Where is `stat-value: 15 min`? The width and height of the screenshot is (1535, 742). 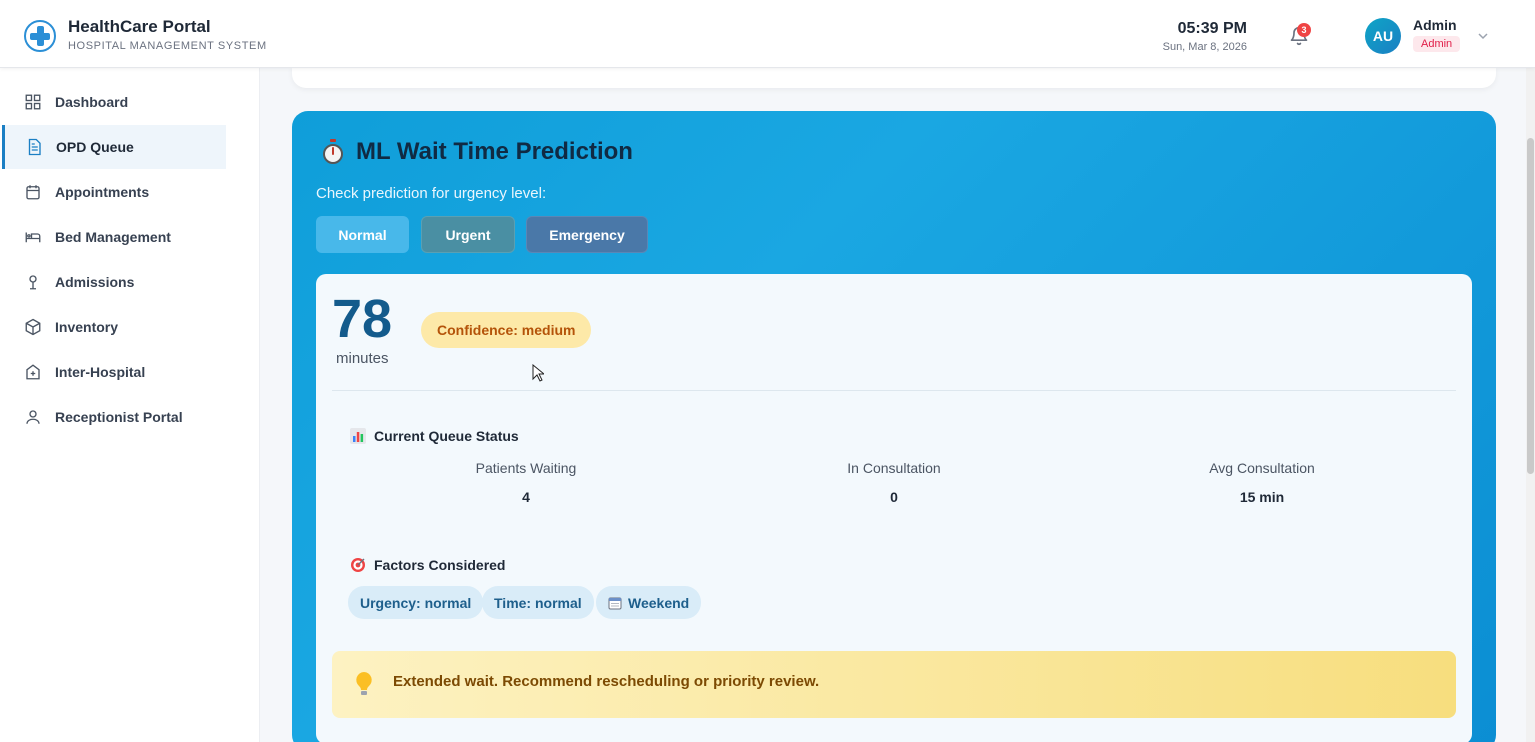 stat-value: 15 min is located at coordinates (1262, 497).